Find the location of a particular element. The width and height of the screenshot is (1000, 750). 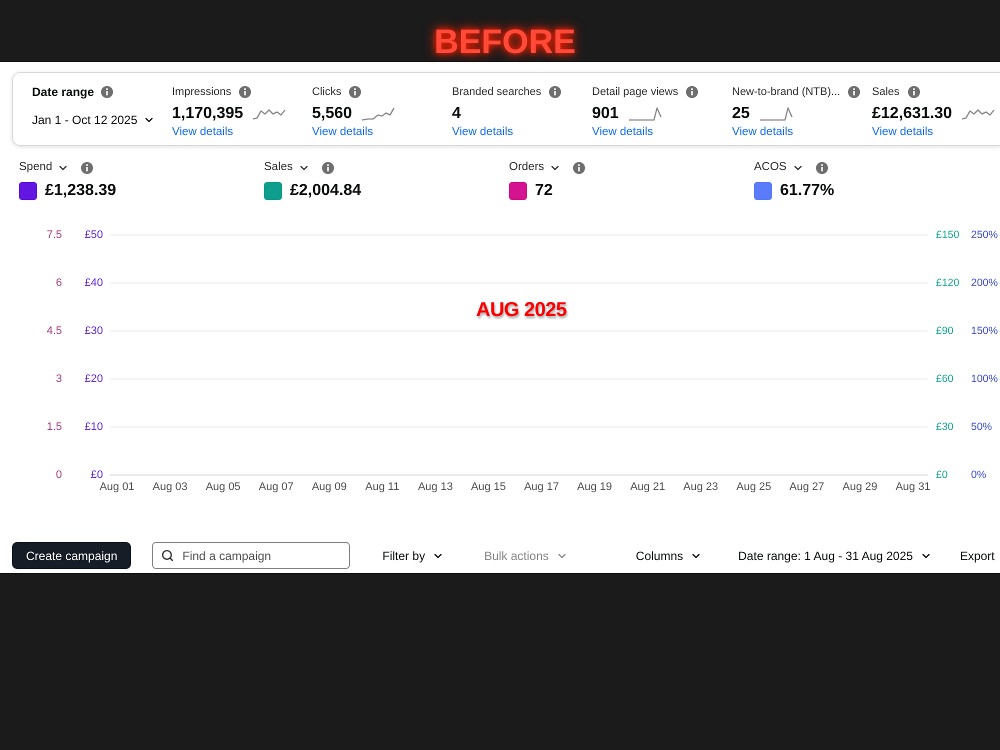

month-caption: AUG 2025 is located at coordinates (521, 310).